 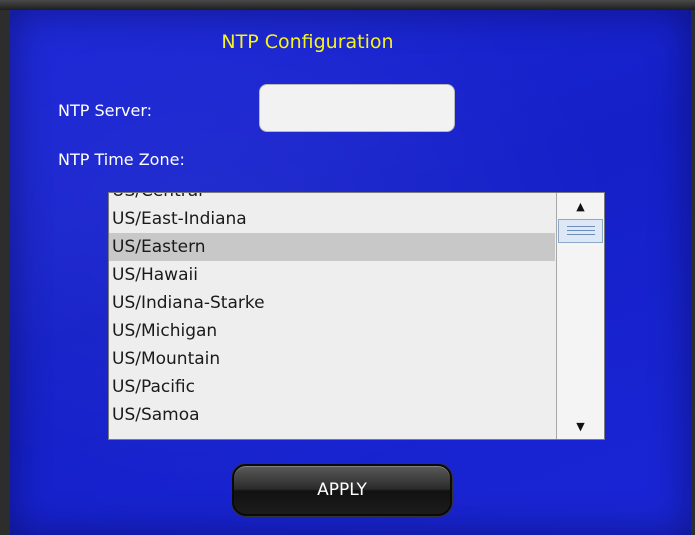 I want to click on top-bar, so click(x=347, y=5).